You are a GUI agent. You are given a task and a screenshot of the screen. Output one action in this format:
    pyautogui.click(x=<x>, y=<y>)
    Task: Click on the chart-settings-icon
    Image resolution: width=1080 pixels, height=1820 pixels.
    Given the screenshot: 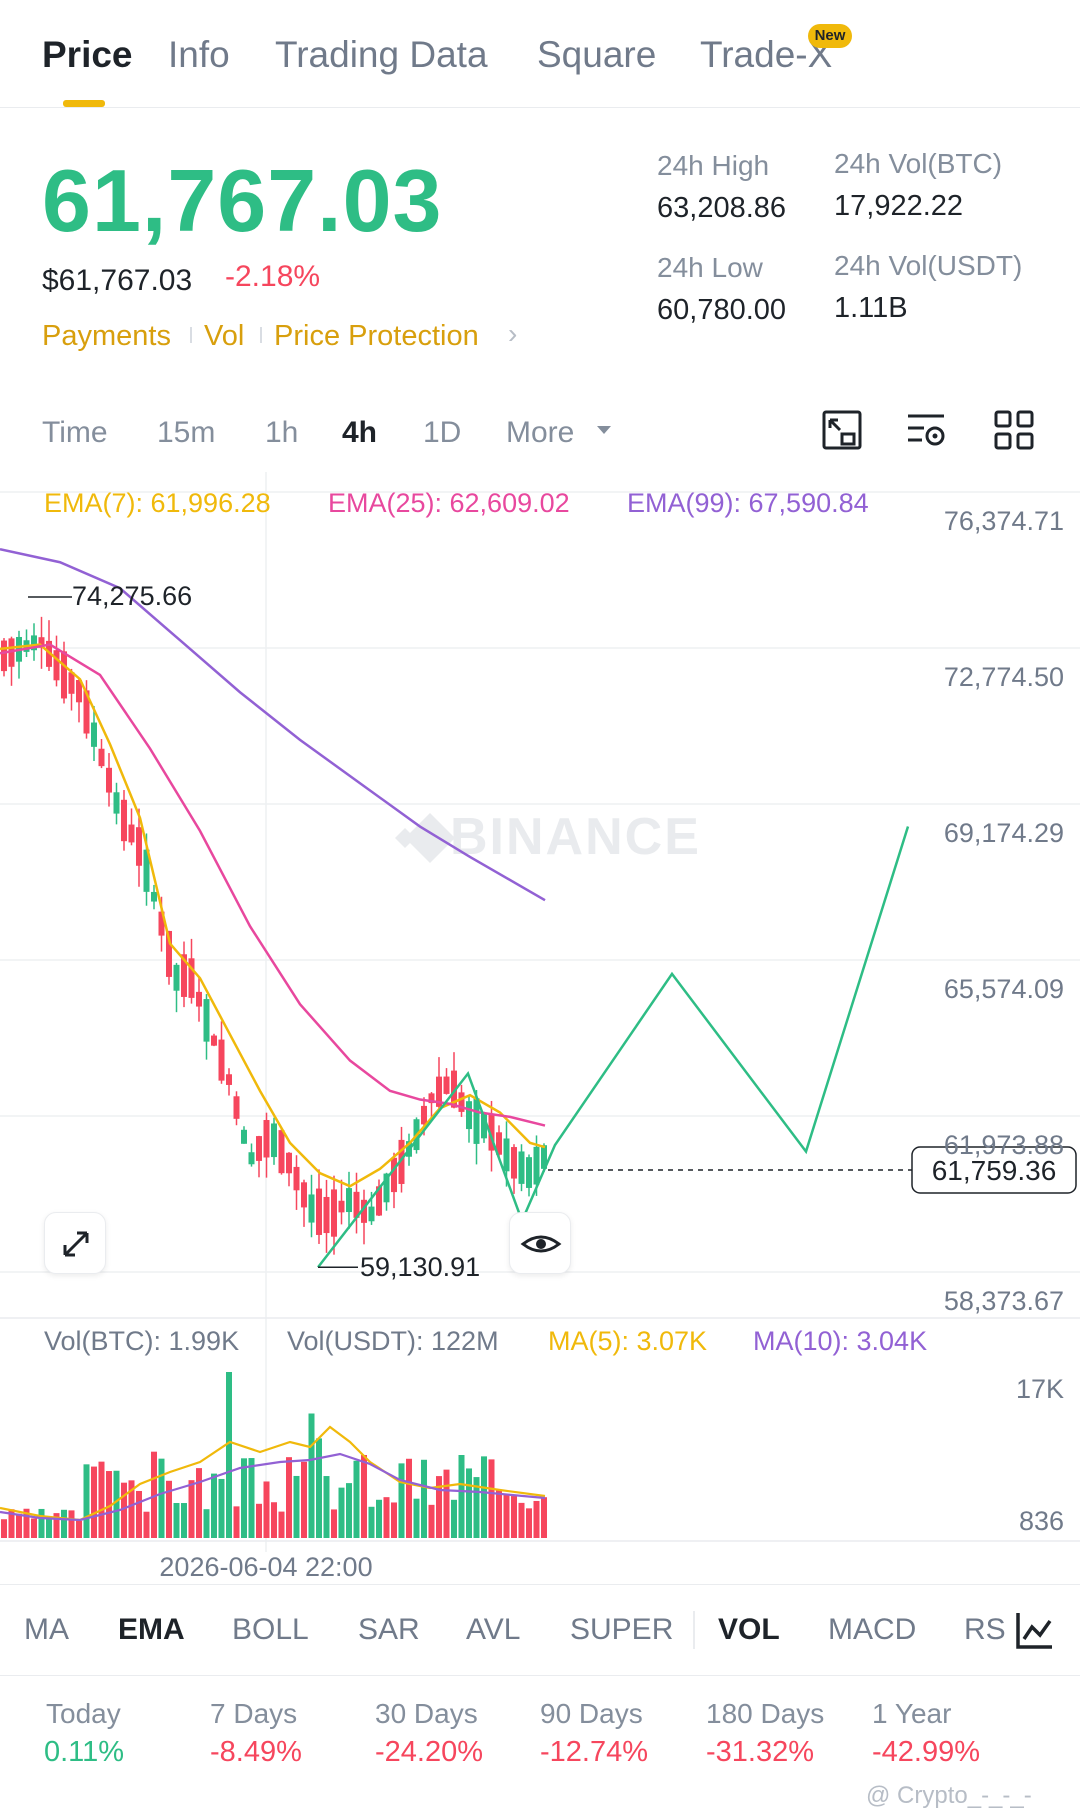 What is the action you would take?
    pyautogui.click(x=926, y=430)
    